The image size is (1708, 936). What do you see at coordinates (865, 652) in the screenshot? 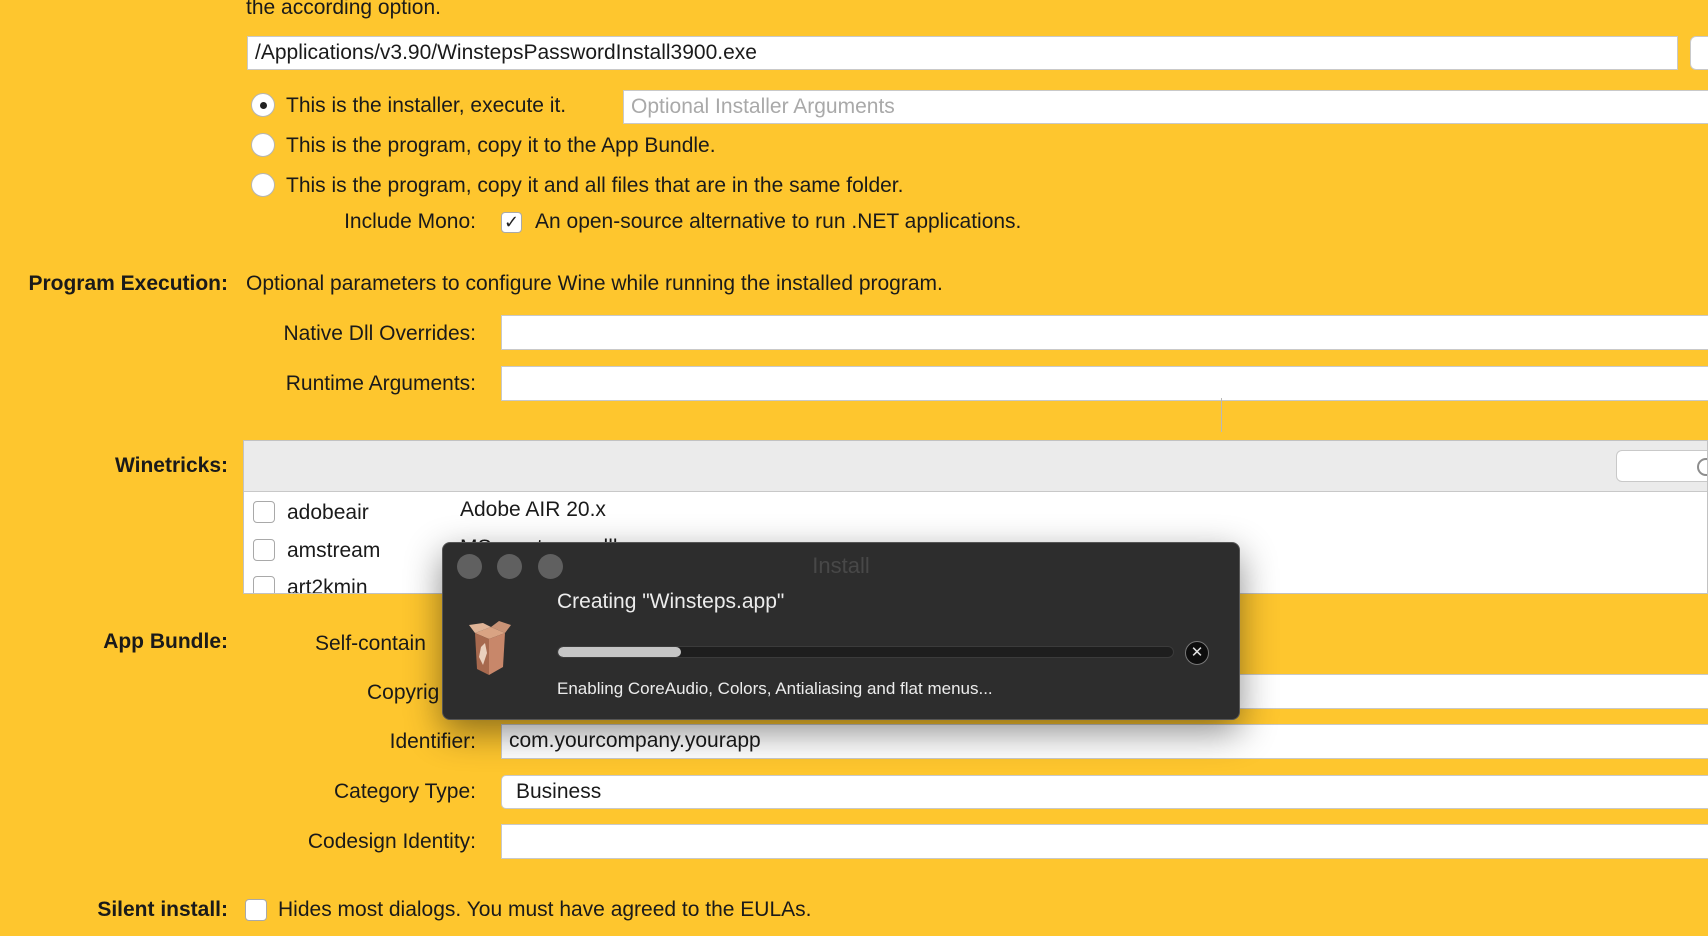
I see `install-progress-bar` at bounding box center [865, 652].